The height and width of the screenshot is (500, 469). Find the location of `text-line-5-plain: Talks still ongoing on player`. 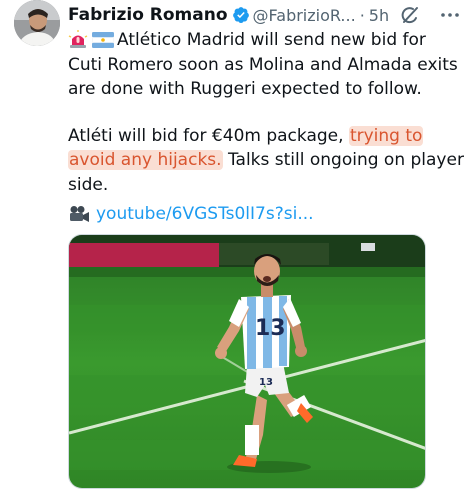

text-line-5-plain: Talks still ongoing on player is located at coordinates (343, 160).